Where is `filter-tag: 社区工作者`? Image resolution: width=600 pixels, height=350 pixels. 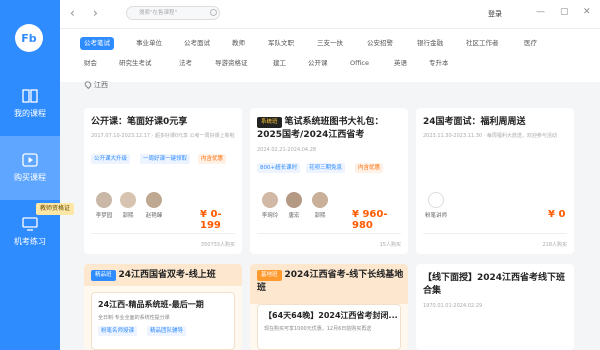
filter-tag: 社区工作者 is located at coordinates (482, 43).